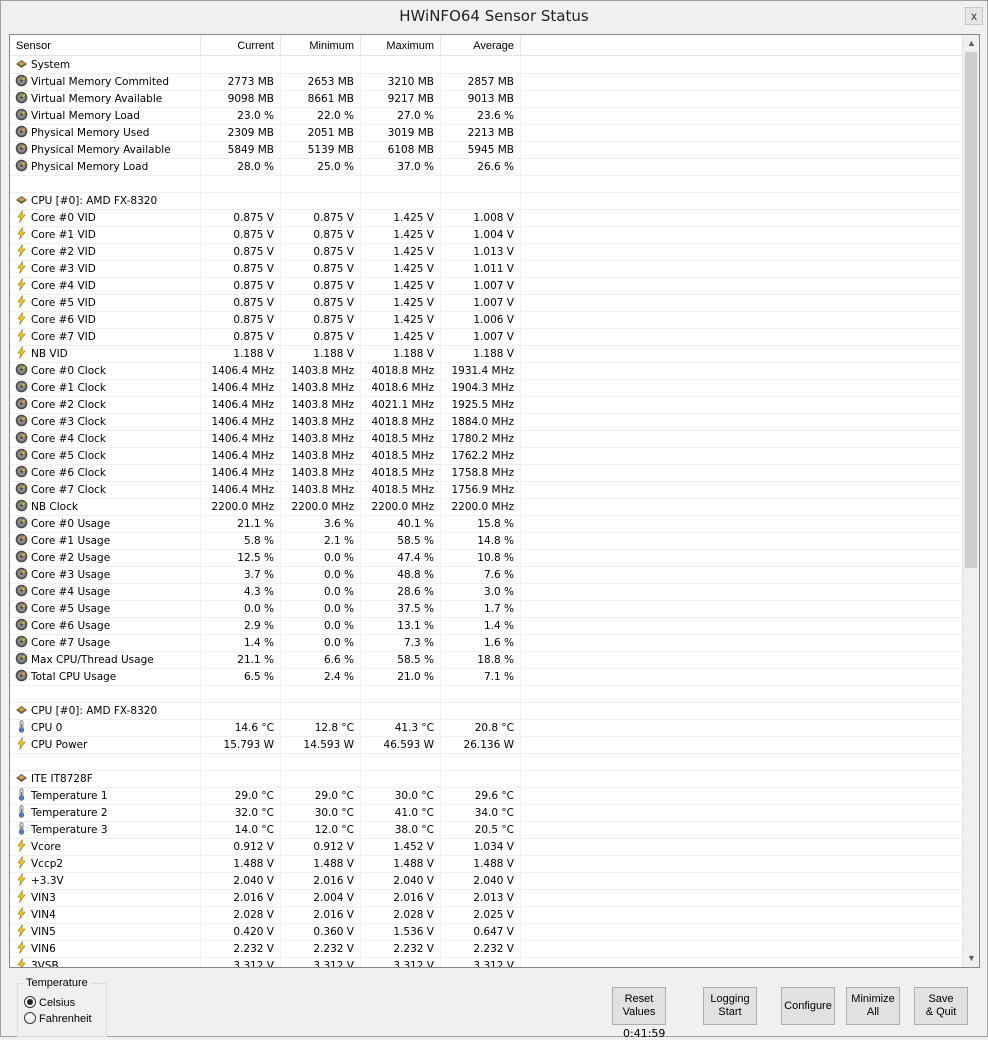 Image resolution: width=988 pixels, height=1040 pixels. Describe the element at coordinates (241, 626) in the screenshot. I see `current-value-cell: 2.9 %` at that location.